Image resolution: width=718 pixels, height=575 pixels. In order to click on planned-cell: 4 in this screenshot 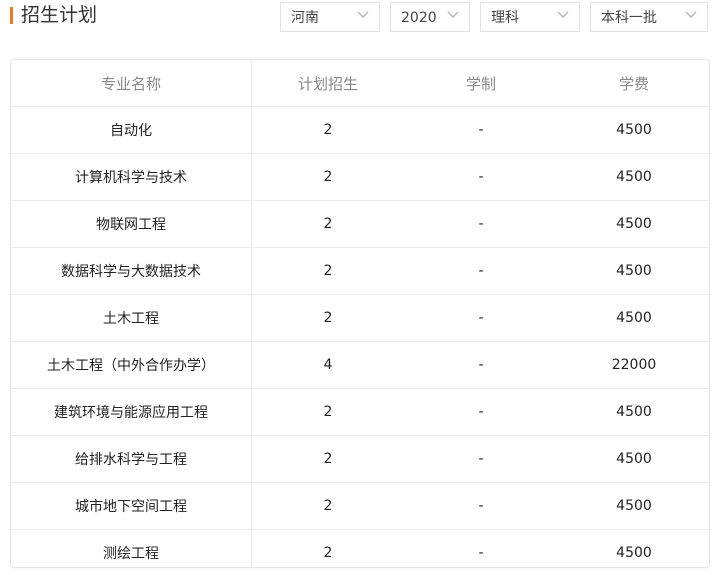, I will do `click(328, 365)`.